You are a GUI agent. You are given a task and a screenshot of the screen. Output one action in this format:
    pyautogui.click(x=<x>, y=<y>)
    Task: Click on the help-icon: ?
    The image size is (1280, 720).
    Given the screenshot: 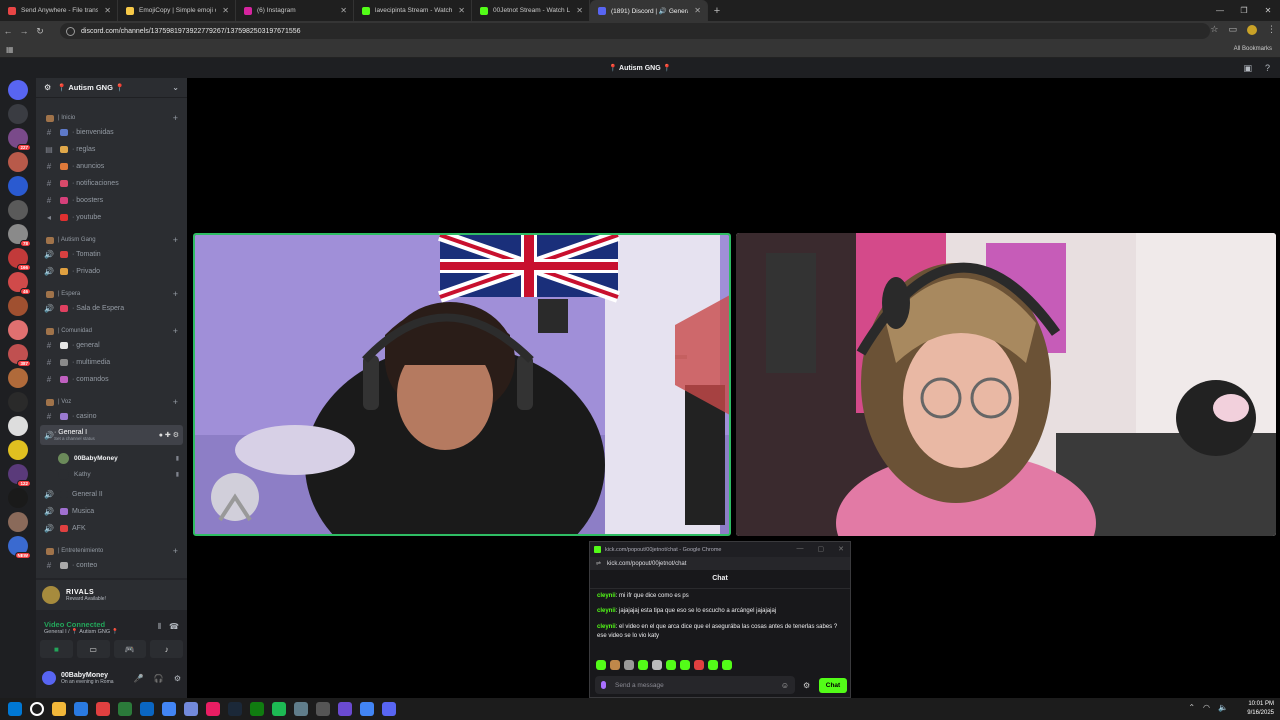 What is the action you would take?
    pyautogui.click(x=1267, y=68)
    